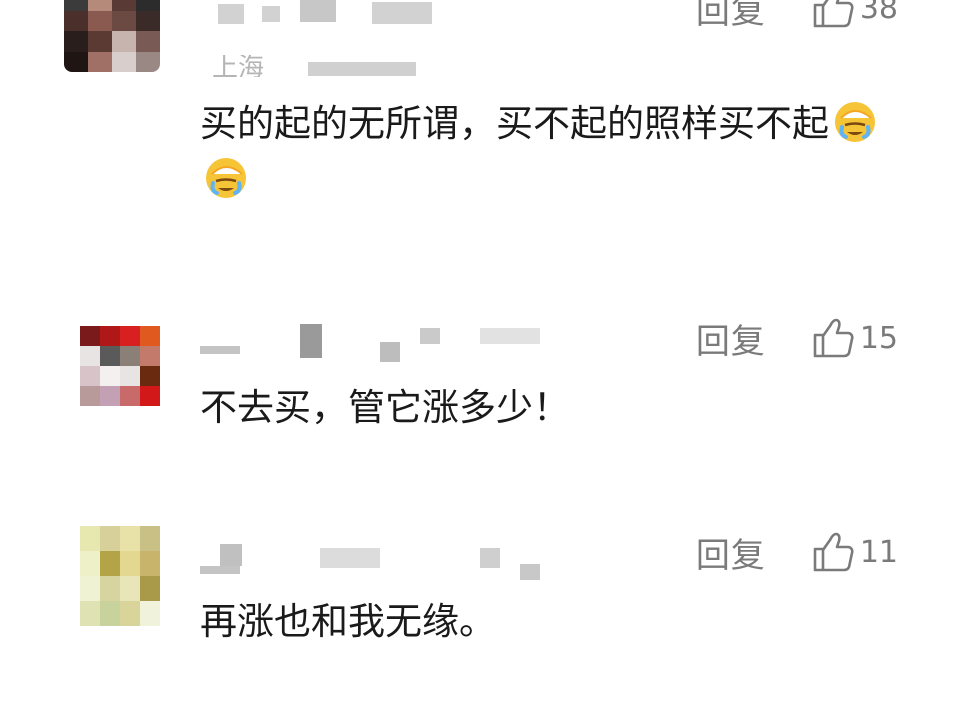 The height and width of the screenshot is (721, 958). Describe the element at coordinates (238, 66) in the screenshot. I see `location-label: 上海` at that location.